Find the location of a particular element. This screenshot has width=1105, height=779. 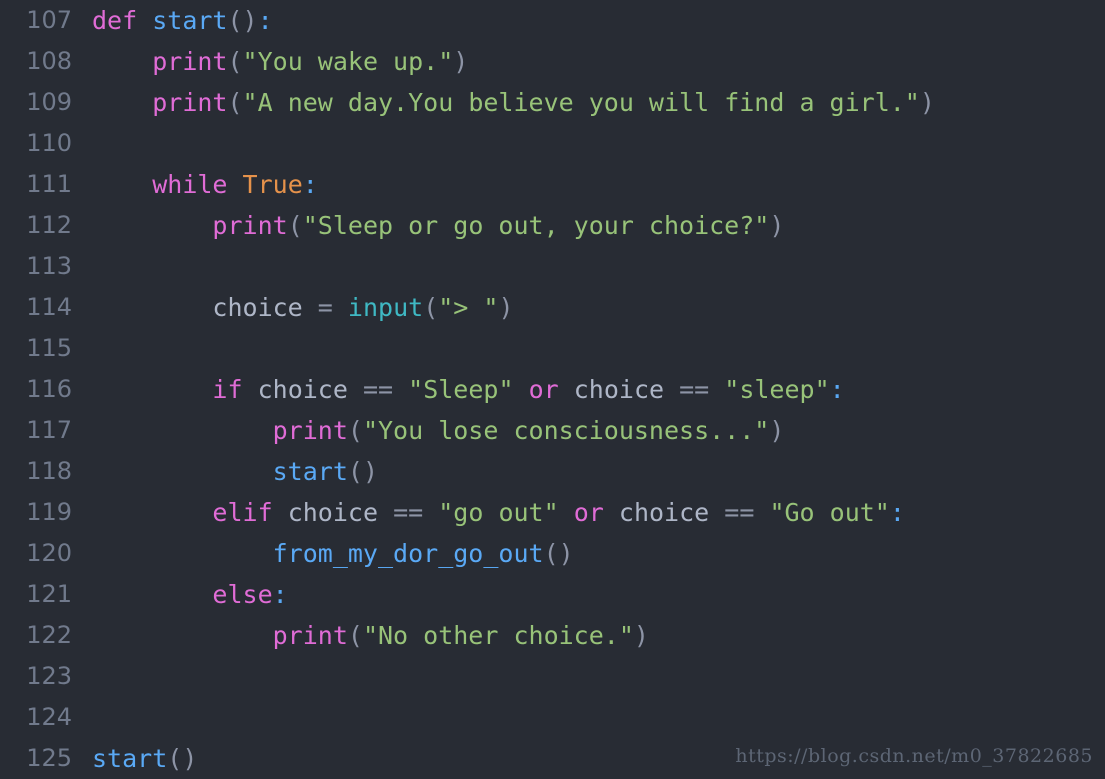

line-code-text: print("Sleep or go out, your choice?") is located at coordinates (438, 225).